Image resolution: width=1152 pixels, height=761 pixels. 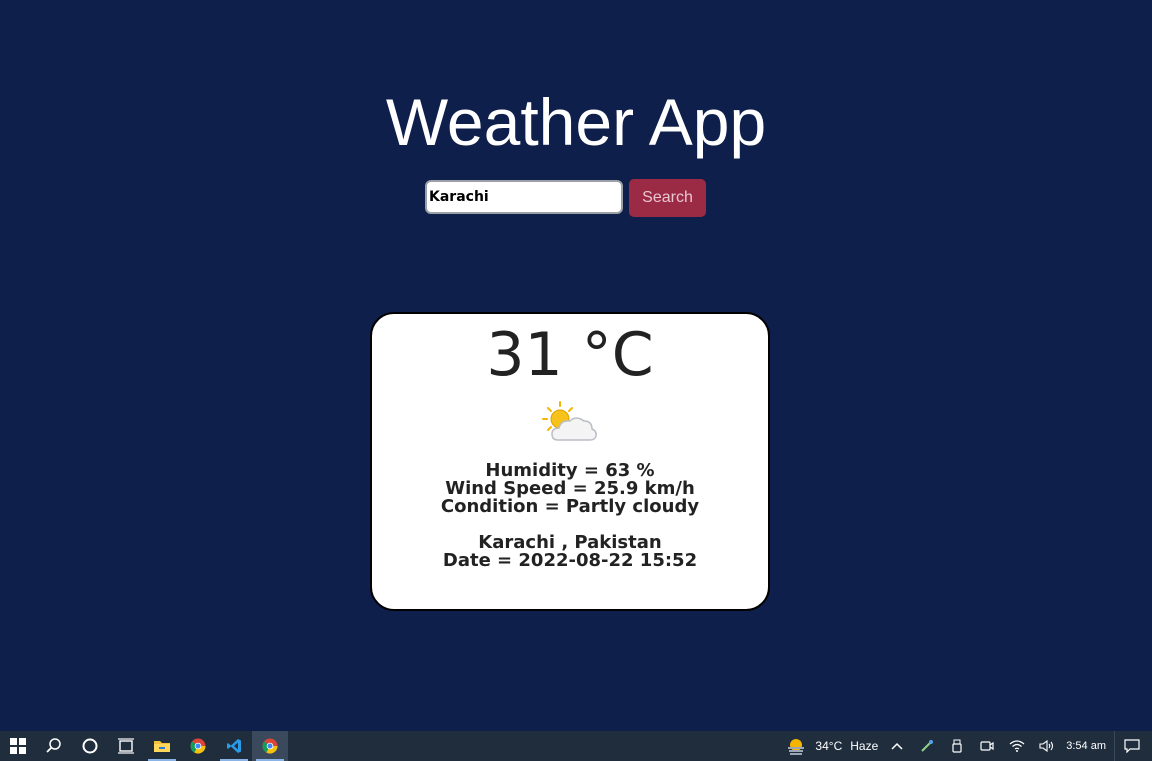 What do you see at coordinates (1047, 746) in the screenshot?
I see `volume-icon` at bounding box center [1047, 746].